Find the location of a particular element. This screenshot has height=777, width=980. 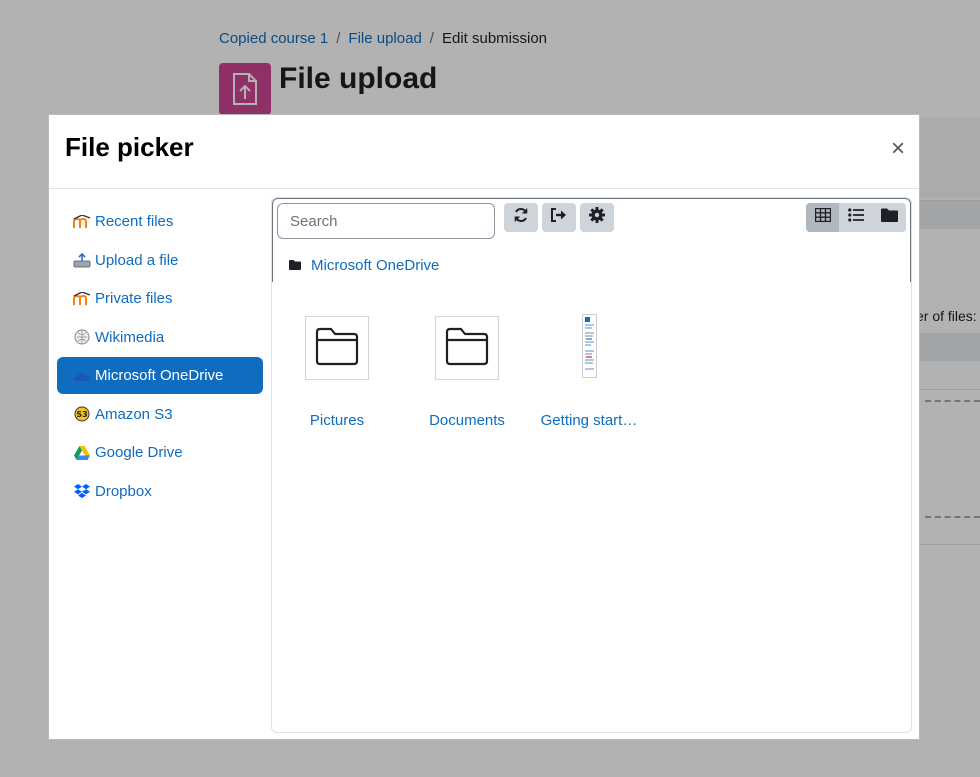

sidebar-item-label: Microsoft OneDrive is located at coordinates (159, 375).